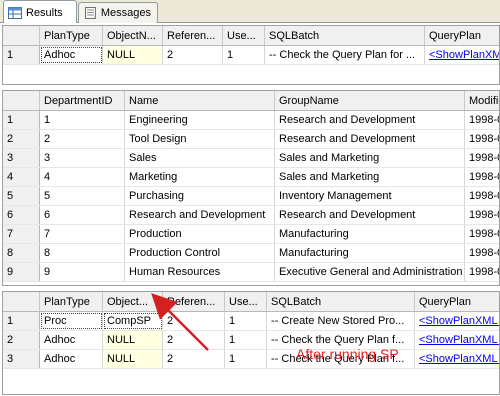 This screenshot has width=500, height=396. What do you see at coordinates (200, 272) in the screenshot?
I see `table-cell: Human Resources` at bounding box center [200, 272].